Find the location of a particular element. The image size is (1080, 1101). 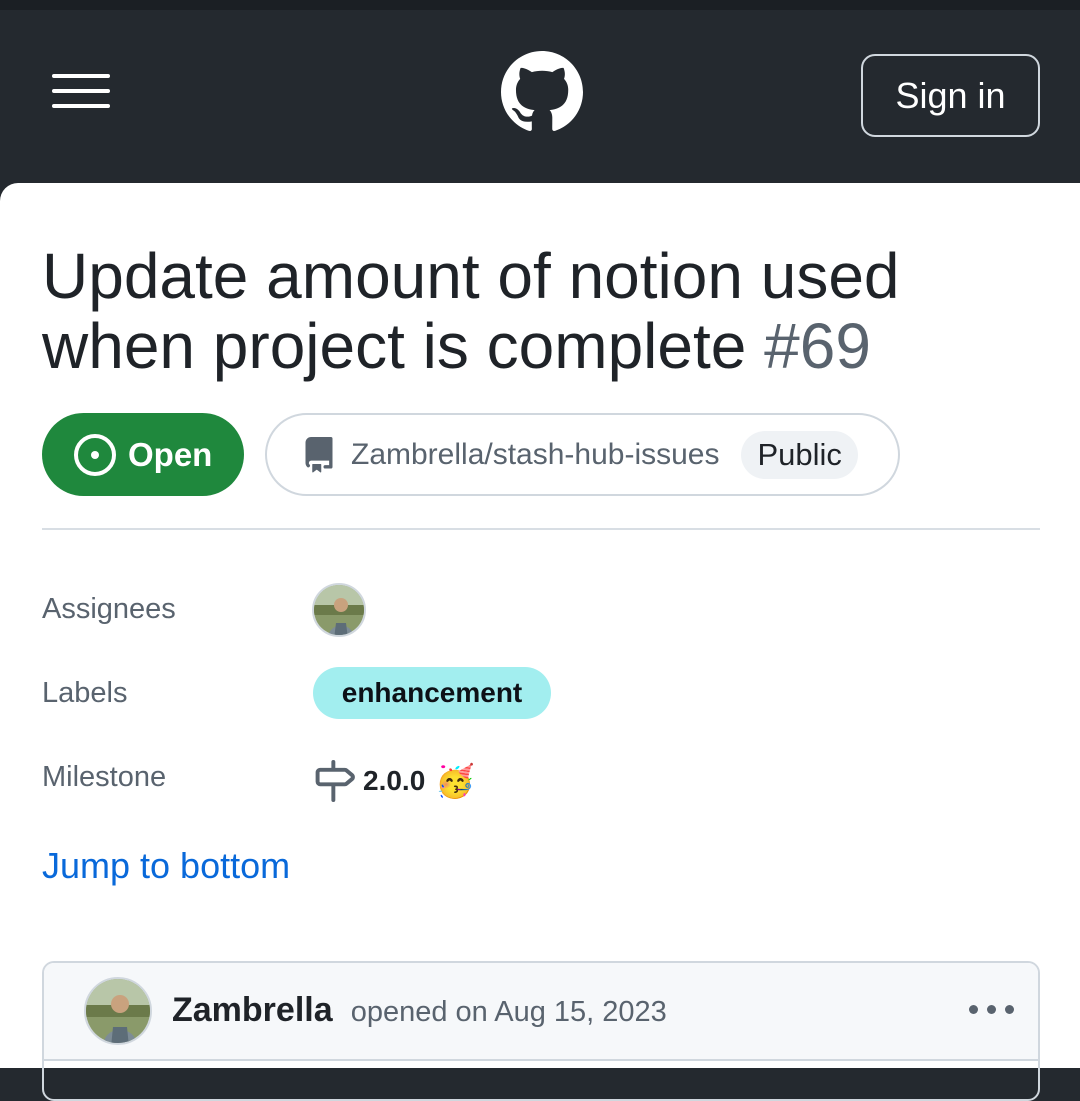

issue-state-label: Open is located at coordinates (170, 454).